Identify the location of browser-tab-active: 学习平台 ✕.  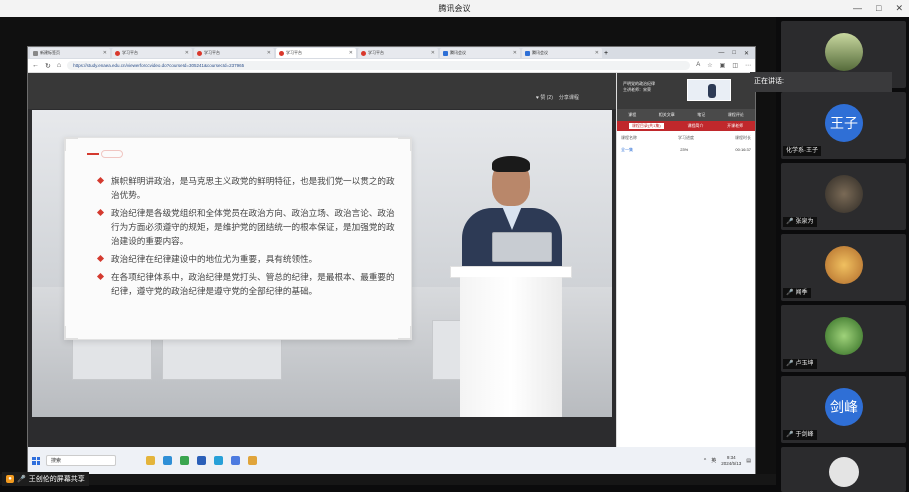
(316, 53).